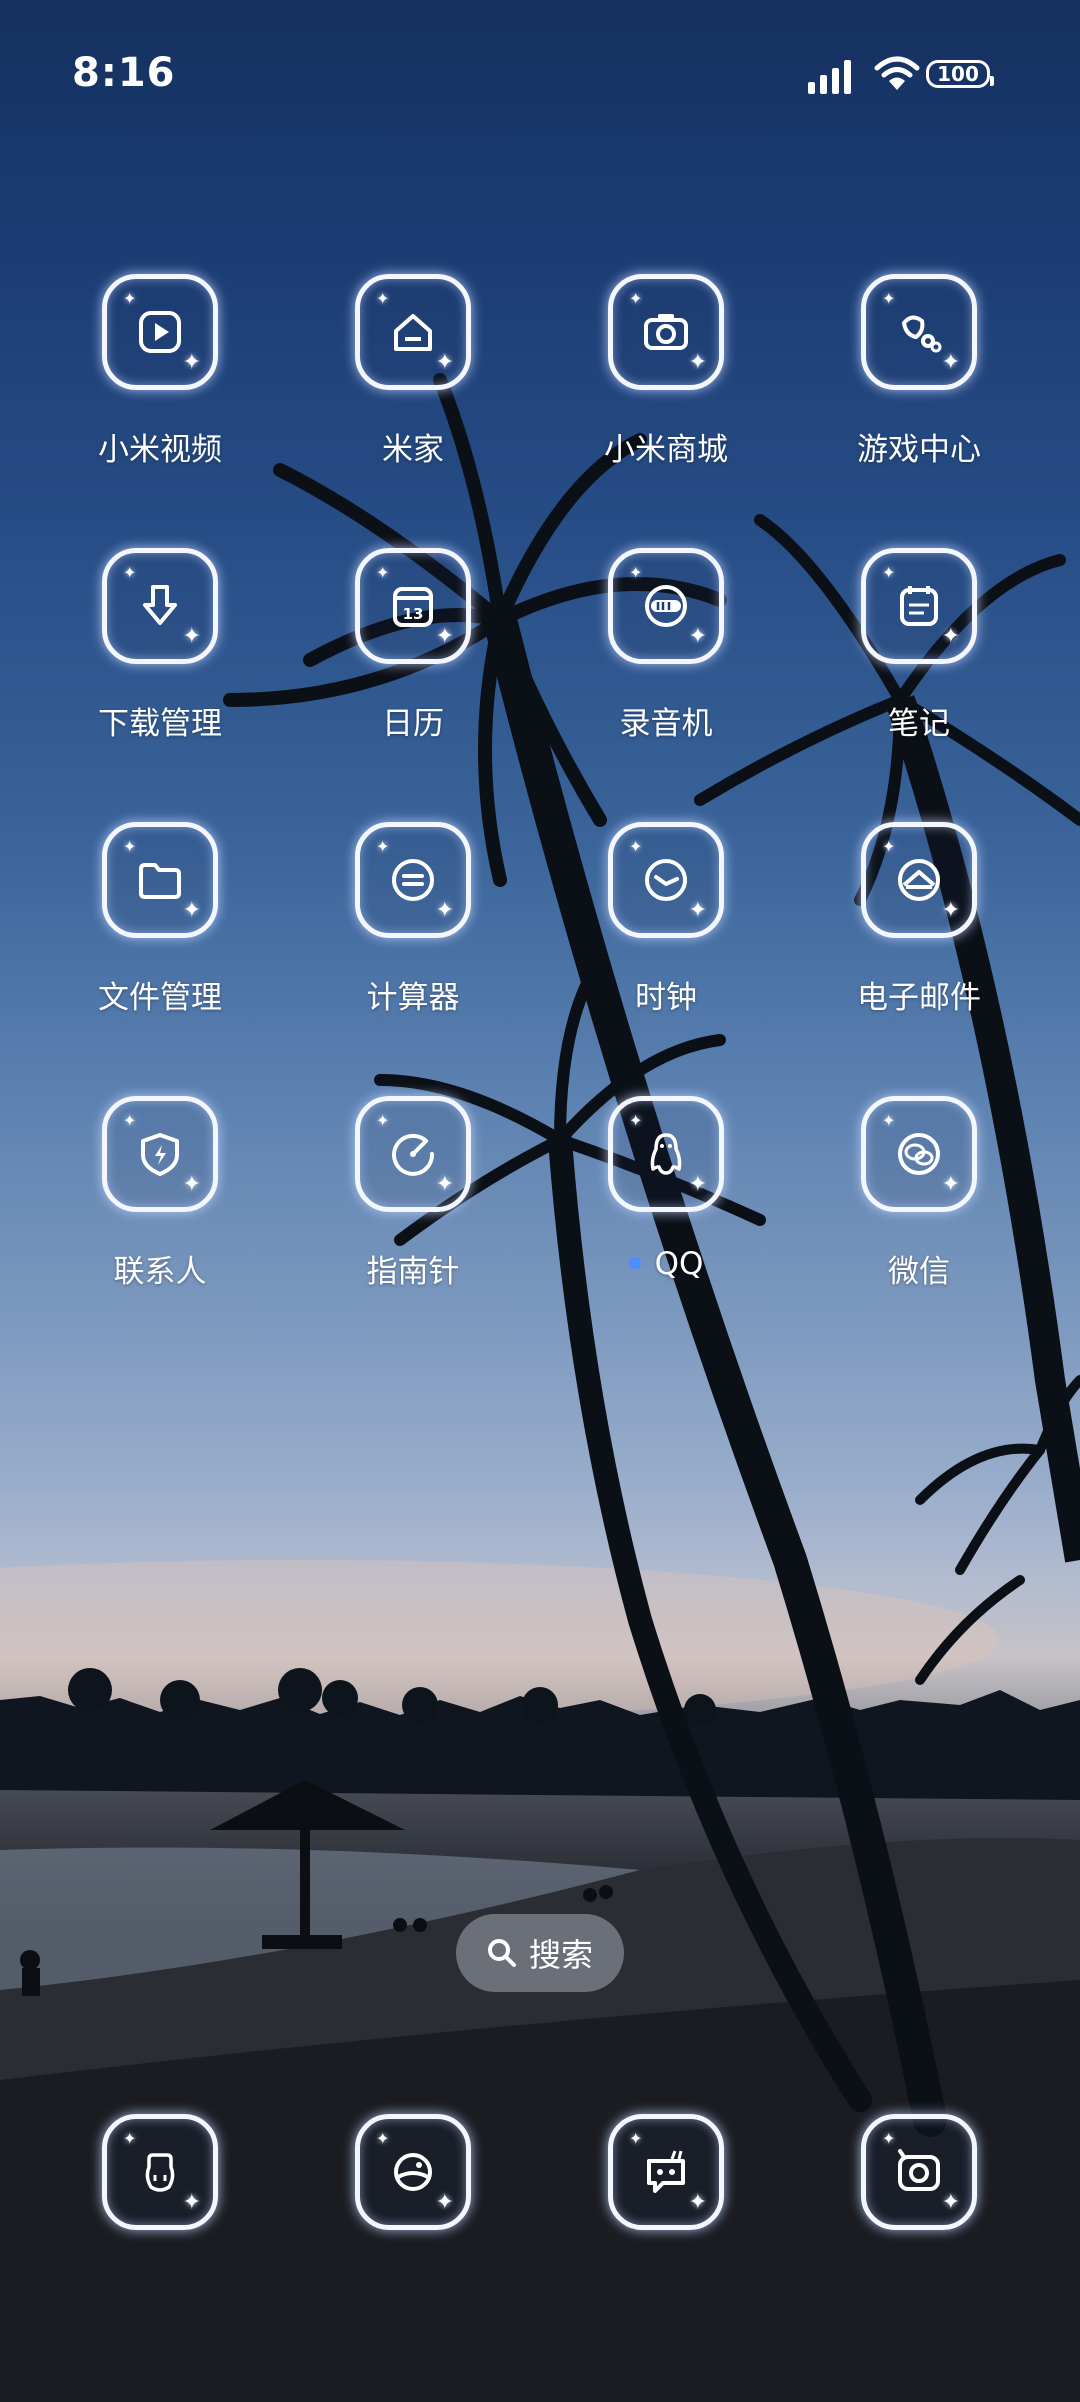 The image size is (1080, 2402). What do you see at coordinates (160, 1216) in the screenshot?
I see `app-contacts: ✦ ✦ 联系人` at bounding box center [160, 1216].